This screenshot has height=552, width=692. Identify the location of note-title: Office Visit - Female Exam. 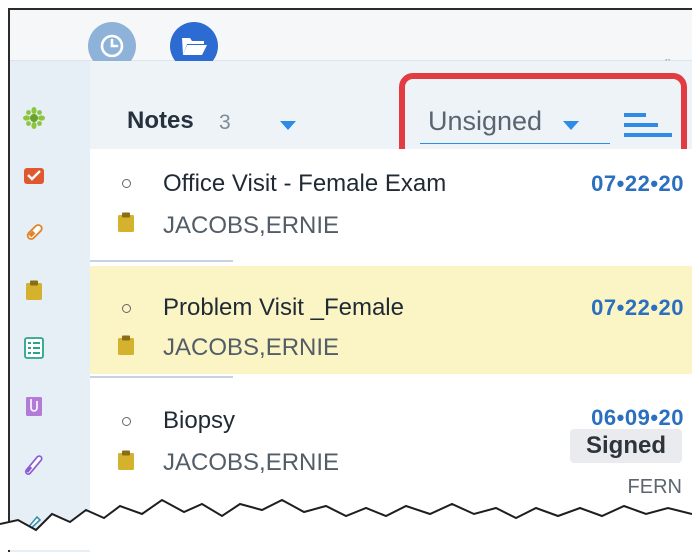
(305, 183).